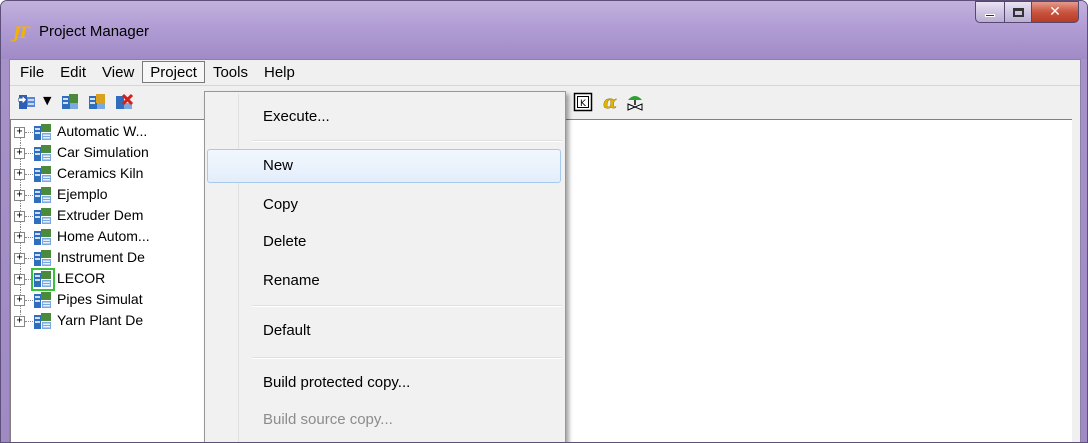  I want to click on menu-bar: File Edit View Project Tools Help, so click(545, 72).